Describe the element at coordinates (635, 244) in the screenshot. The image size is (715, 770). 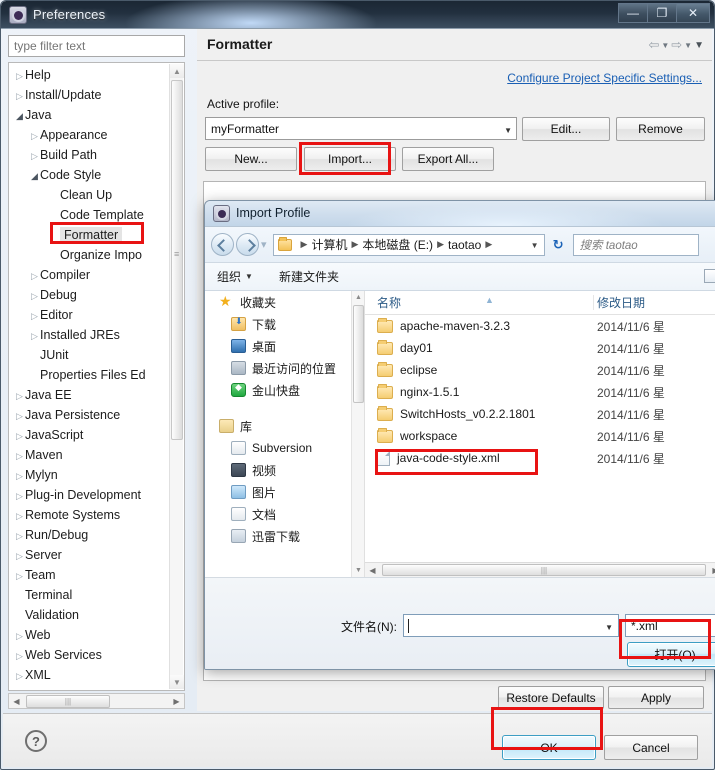
I see `search-input: 搜索 taotao` at that location.